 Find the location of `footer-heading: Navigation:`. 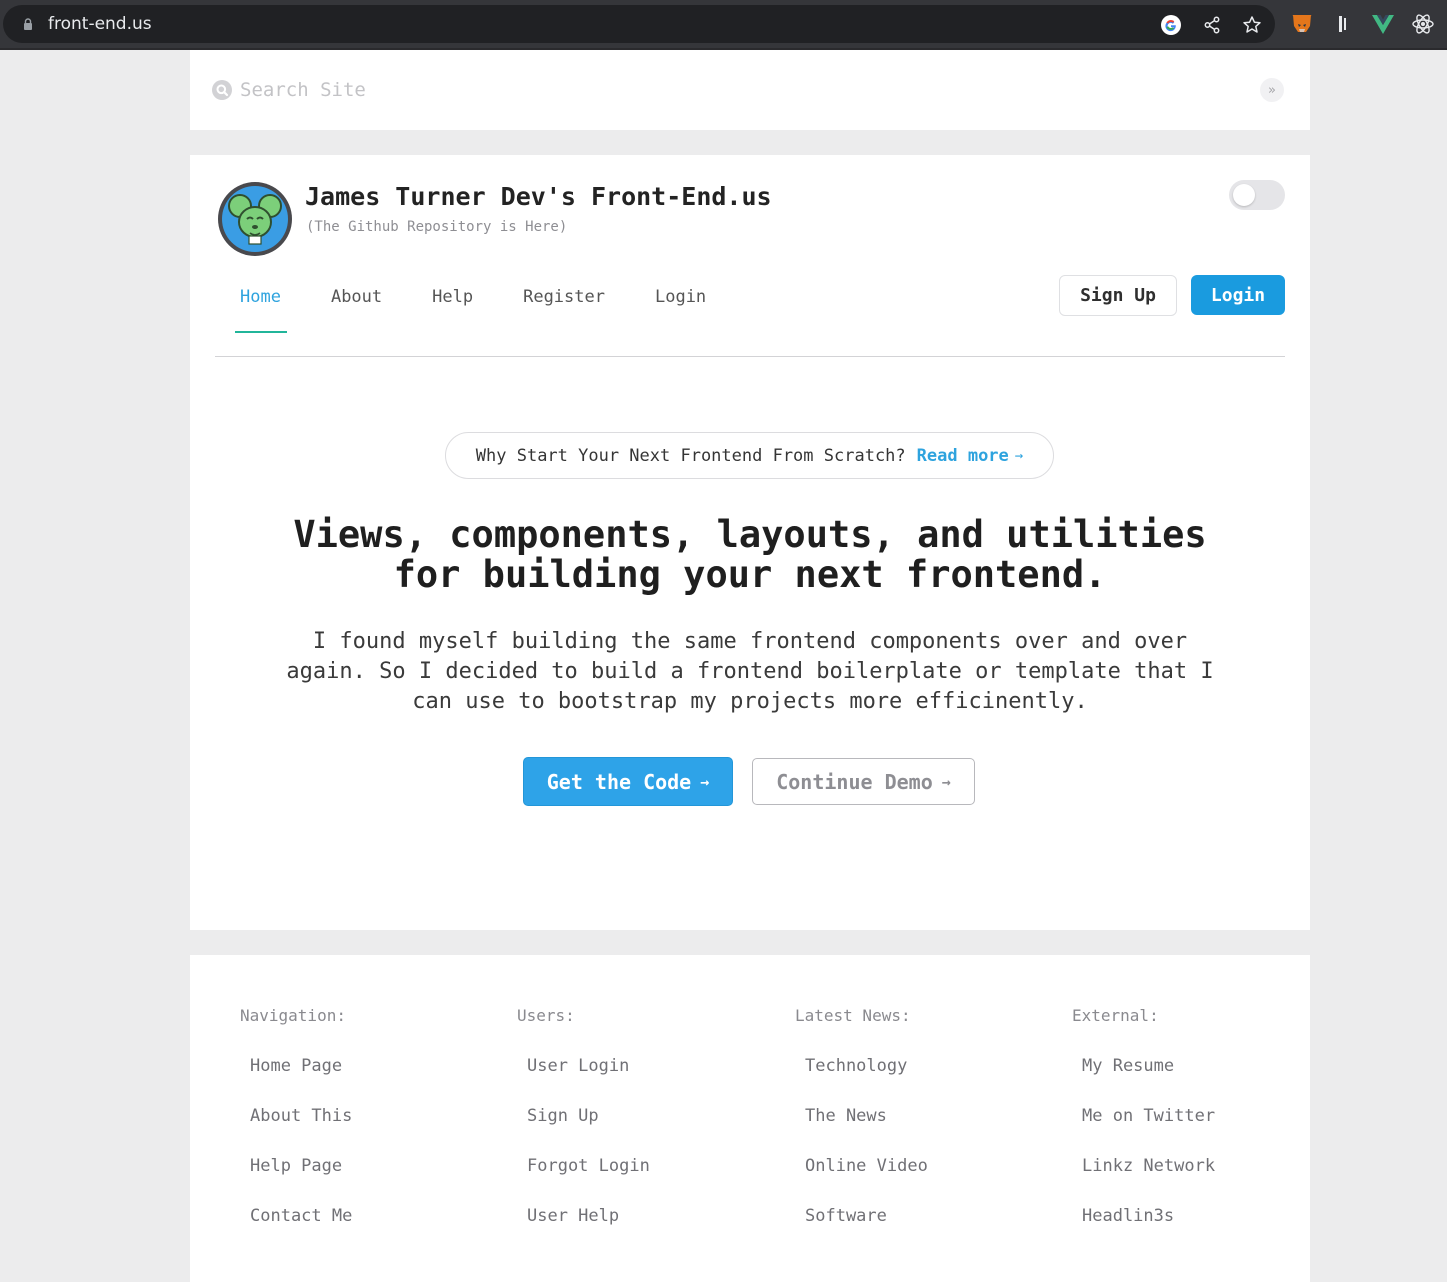

footer-heading: Navigation: is located at coordinates (293, 1015).